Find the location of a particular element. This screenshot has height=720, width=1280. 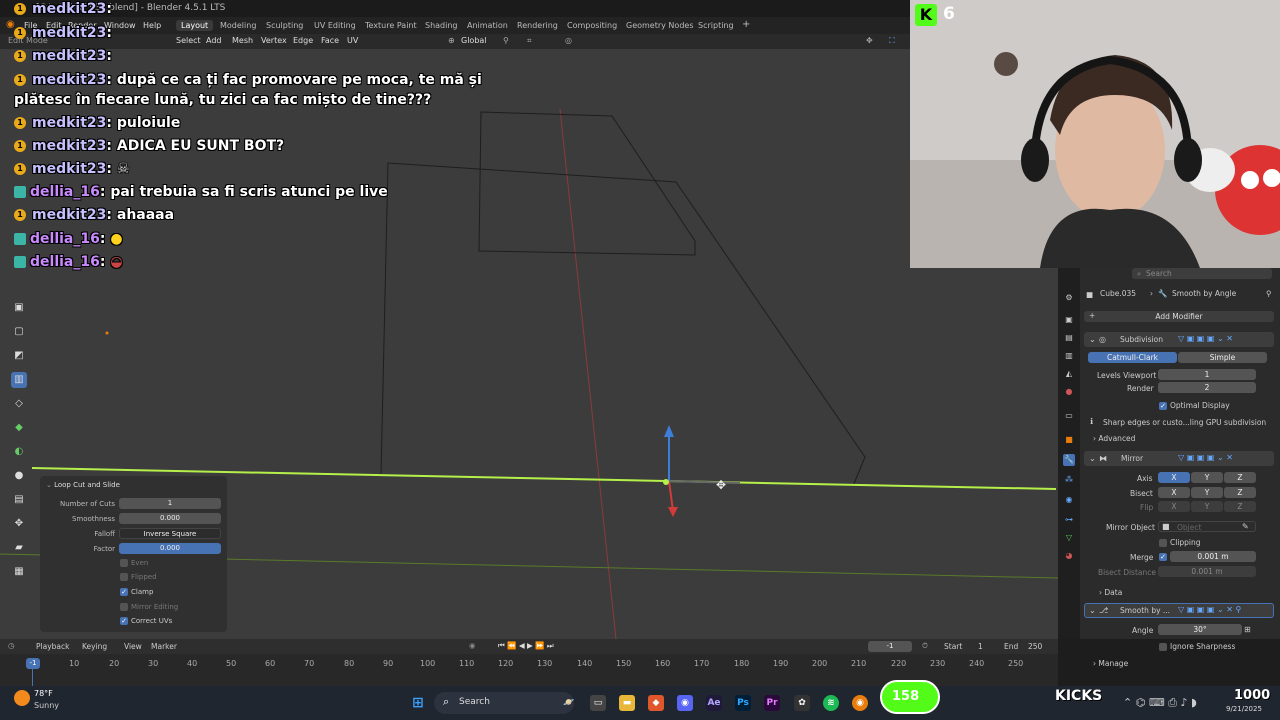

workspace-tab-shading: Shading is located at coordinates (441, 25).